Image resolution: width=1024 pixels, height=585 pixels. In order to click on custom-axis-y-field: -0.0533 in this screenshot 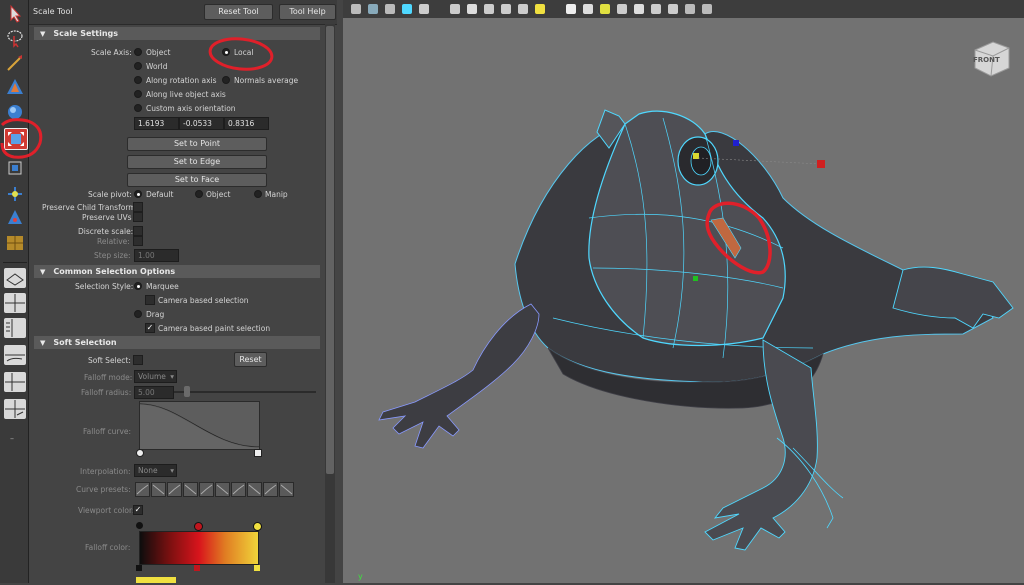, I will do `click(201, 123)`.